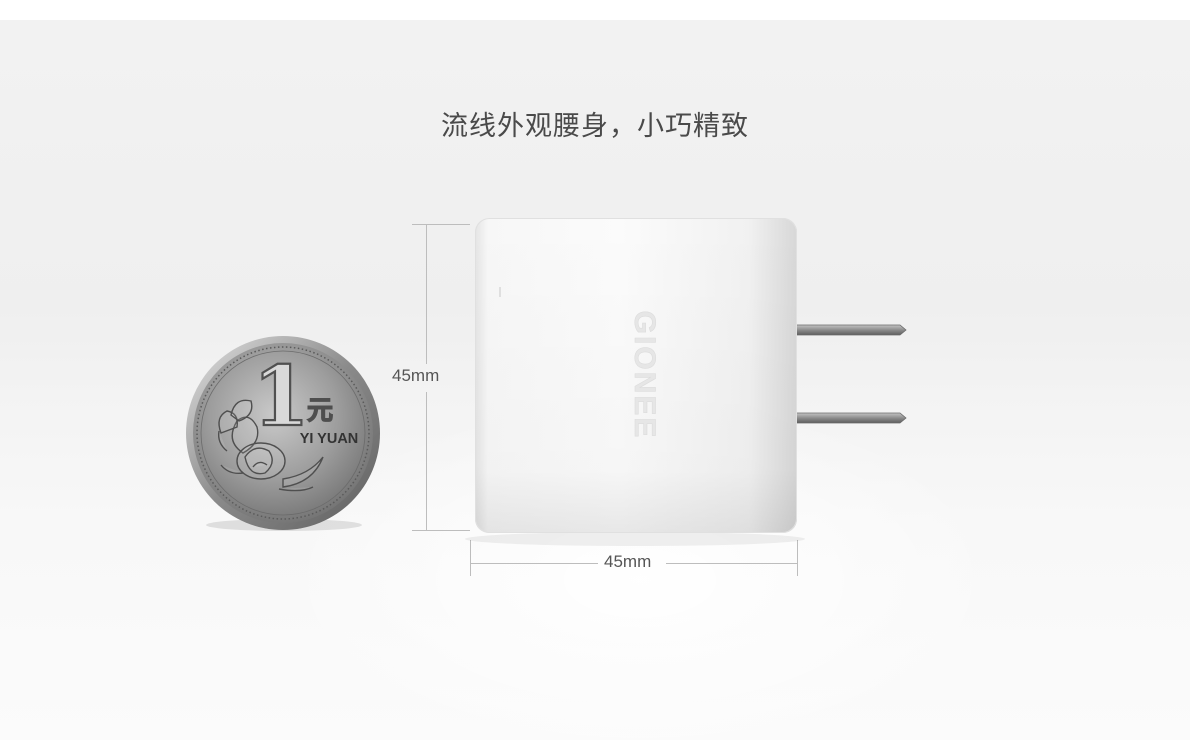  Describe the element at coordinates (644, 375) in the screenshot. I see `charger-brand-logo: GIONEE` at that location.